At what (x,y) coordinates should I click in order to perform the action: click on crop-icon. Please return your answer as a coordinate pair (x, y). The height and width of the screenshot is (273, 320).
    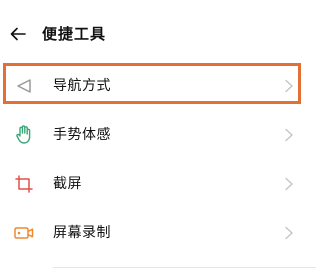
    Looking at the image, I should click on (24, 184).